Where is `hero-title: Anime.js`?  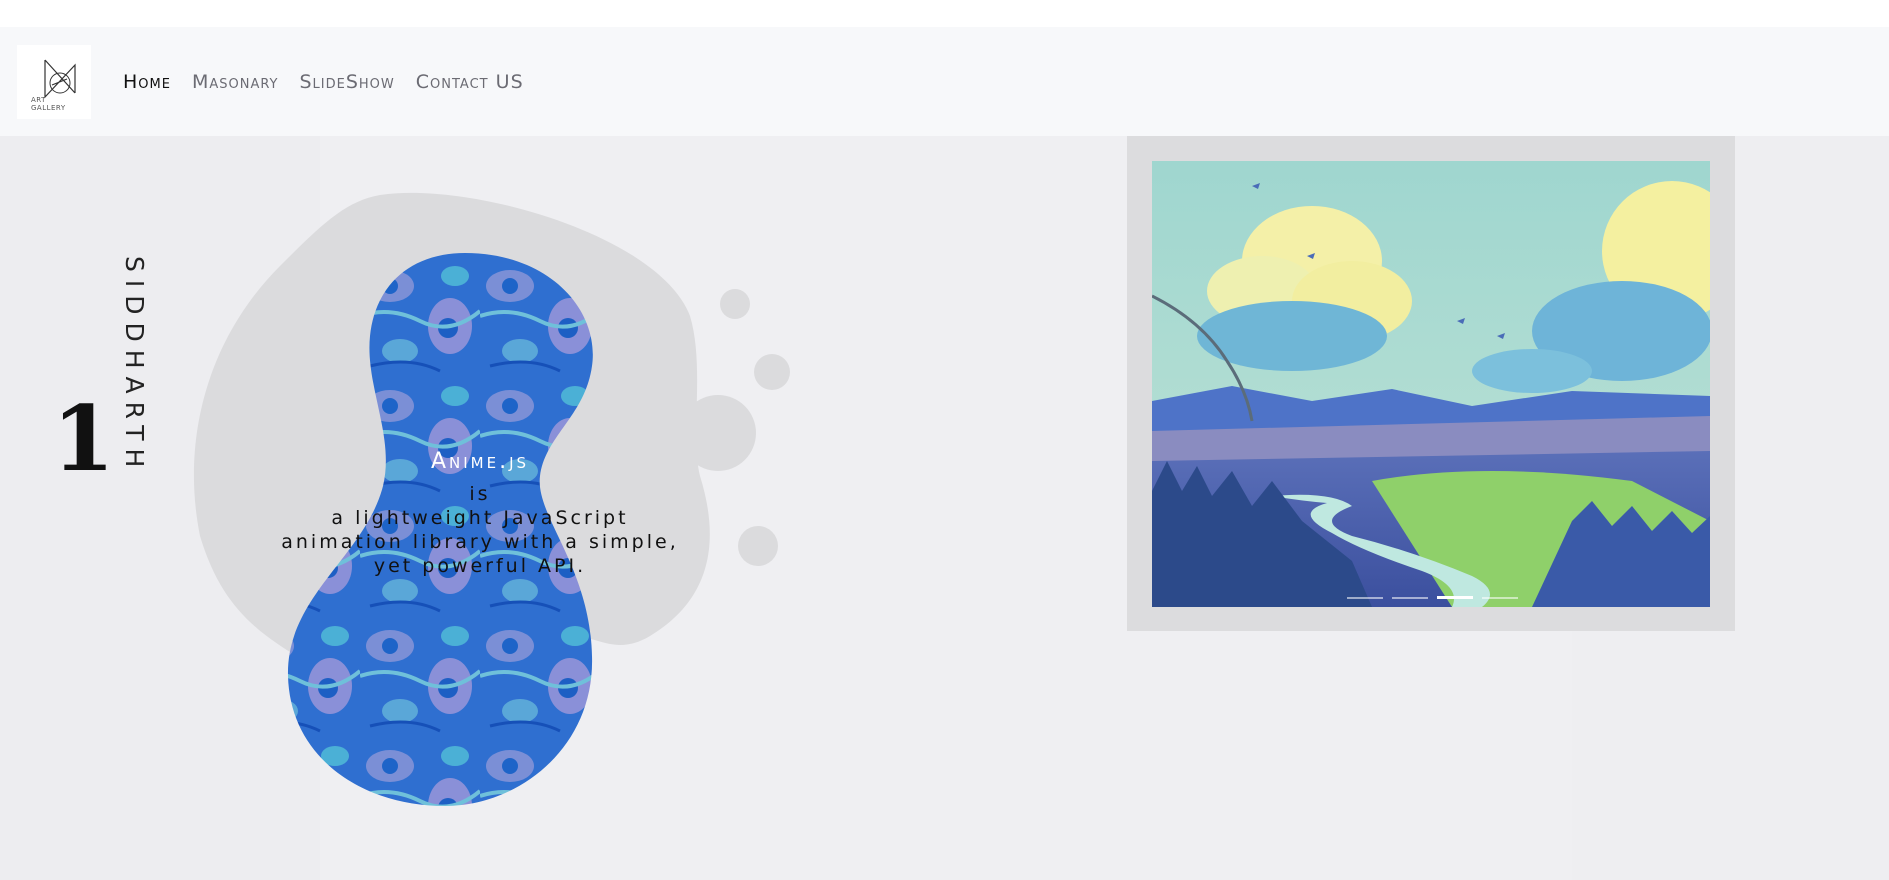 hero-title: Anime.js is located at coordinates (480, 461).